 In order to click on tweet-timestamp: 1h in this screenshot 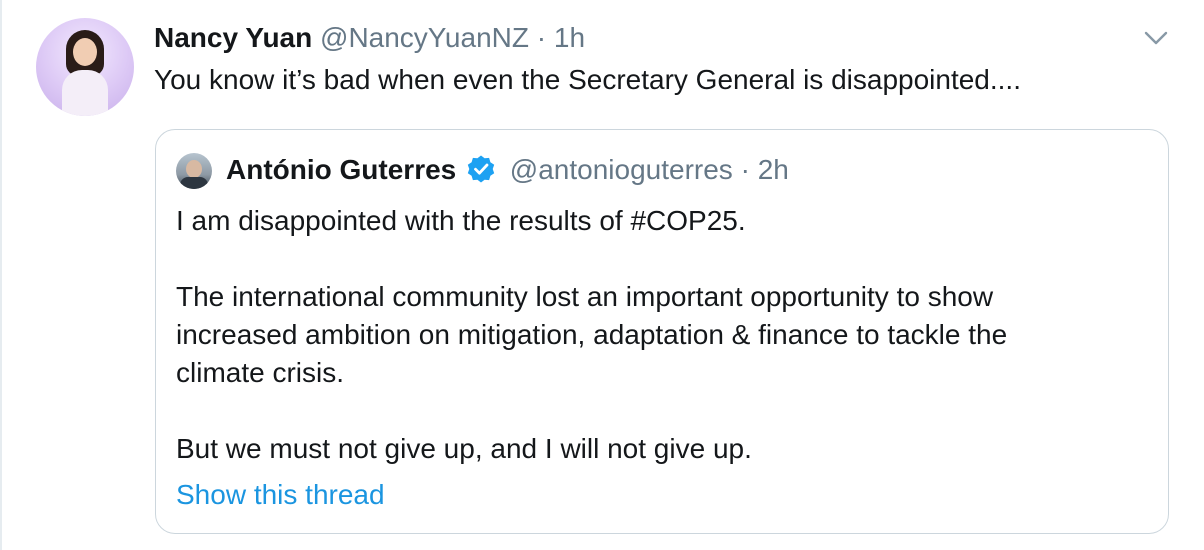, I will do `click(569, 37)`.